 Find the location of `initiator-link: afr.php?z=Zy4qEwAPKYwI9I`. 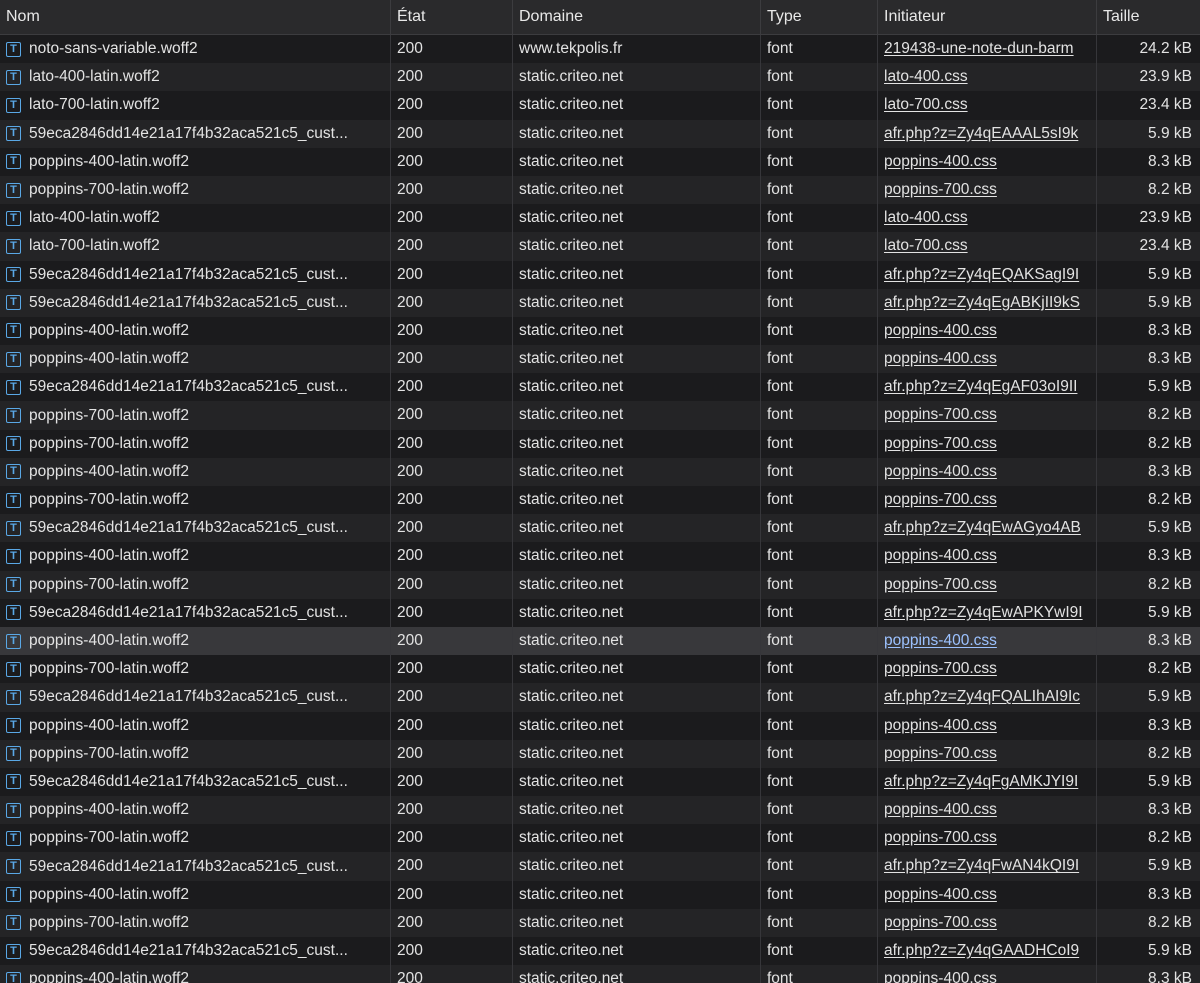

initiator-link: afr.php?z=Zy4qEwAPKYwI9I is located at coordinates (983, 612).